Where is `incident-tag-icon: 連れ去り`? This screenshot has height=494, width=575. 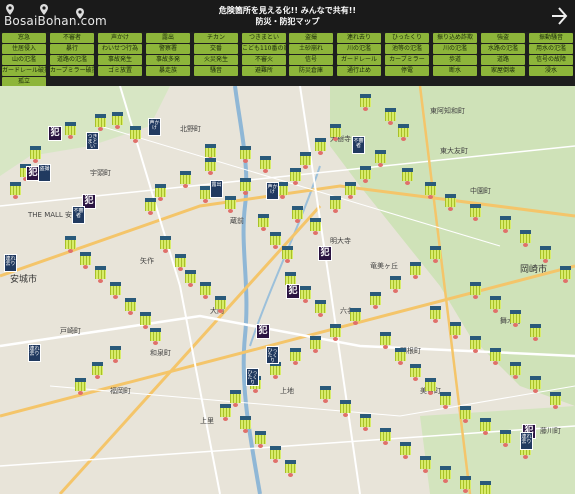
incident-tag-icon: 連れ去り is located at coordinates (526, 441).